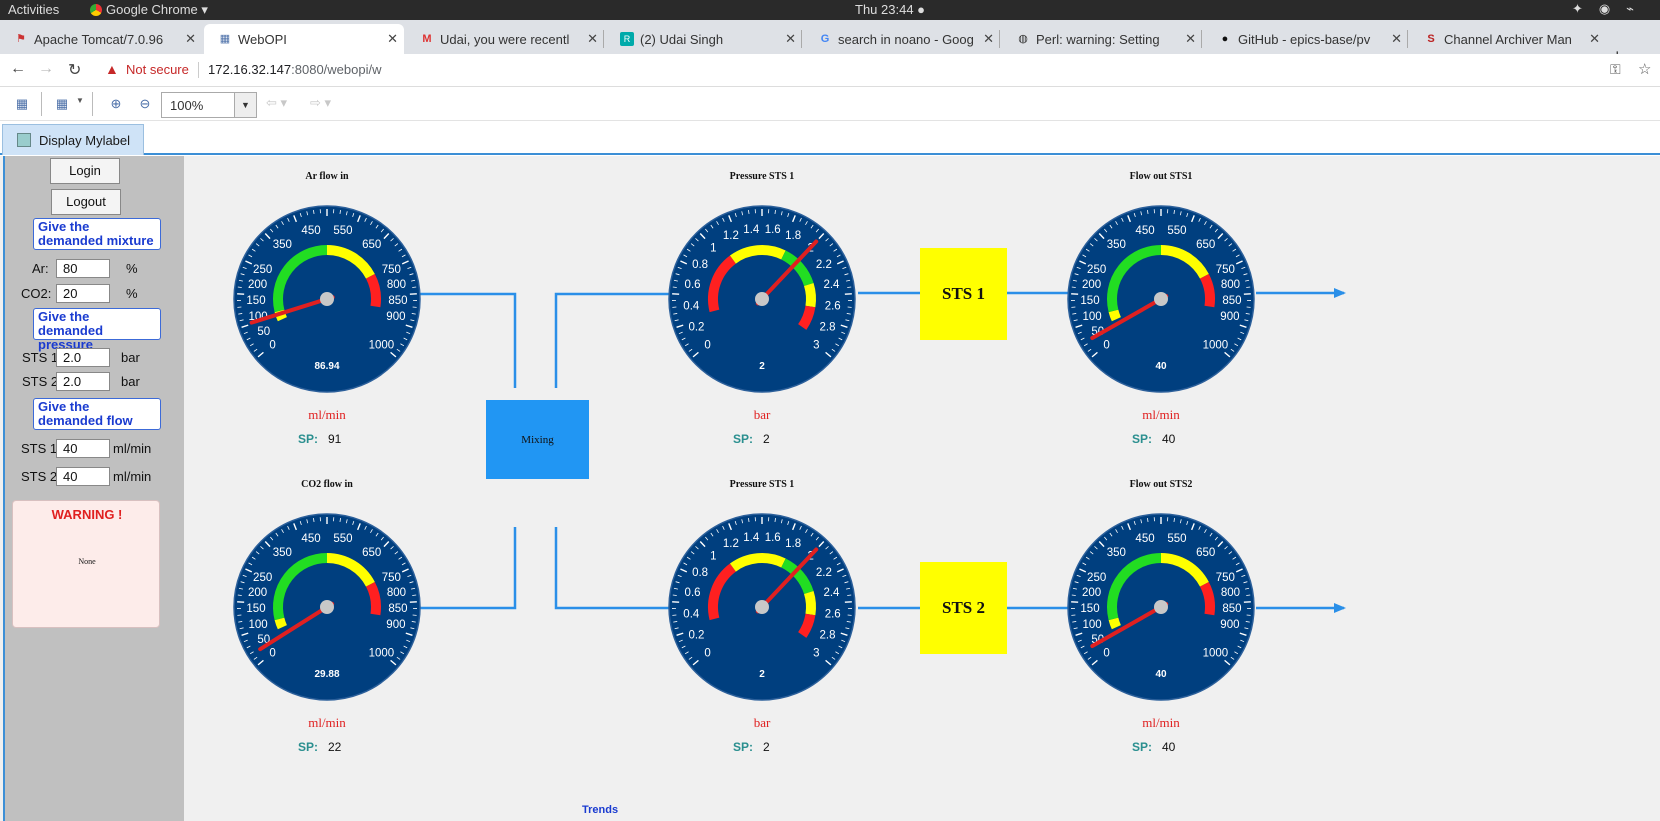 Image resolution: width=1660 pixels, height=821 pixels. I want to click on gauge-tick-label: 1, so click(713, 556).